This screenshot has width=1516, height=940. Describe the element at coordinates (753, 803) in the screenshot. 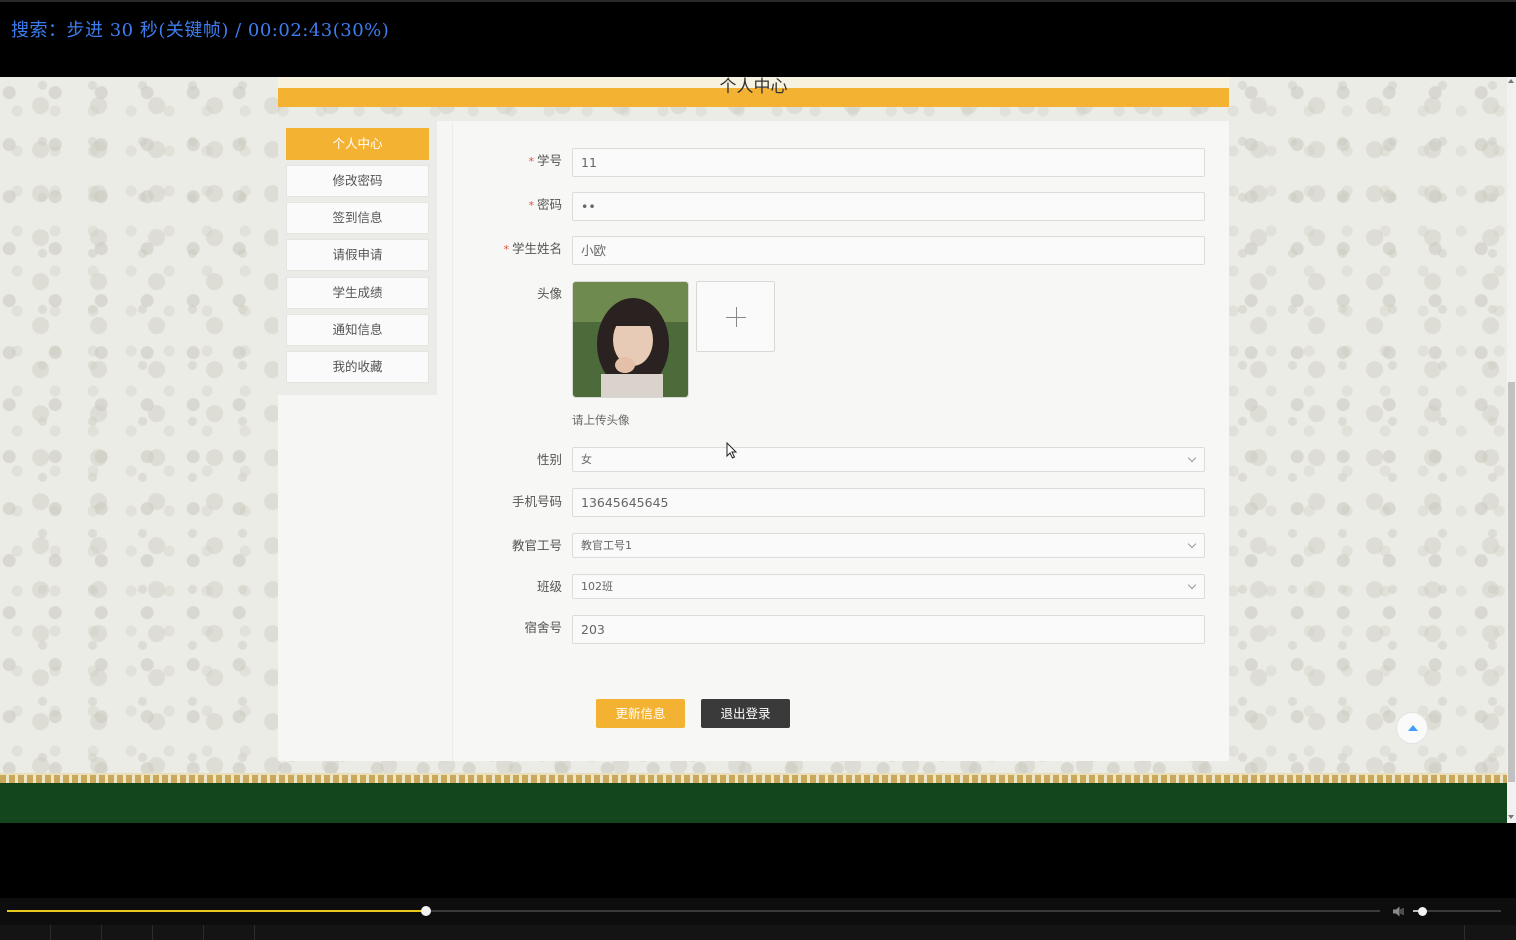

I see `footer` at that location.